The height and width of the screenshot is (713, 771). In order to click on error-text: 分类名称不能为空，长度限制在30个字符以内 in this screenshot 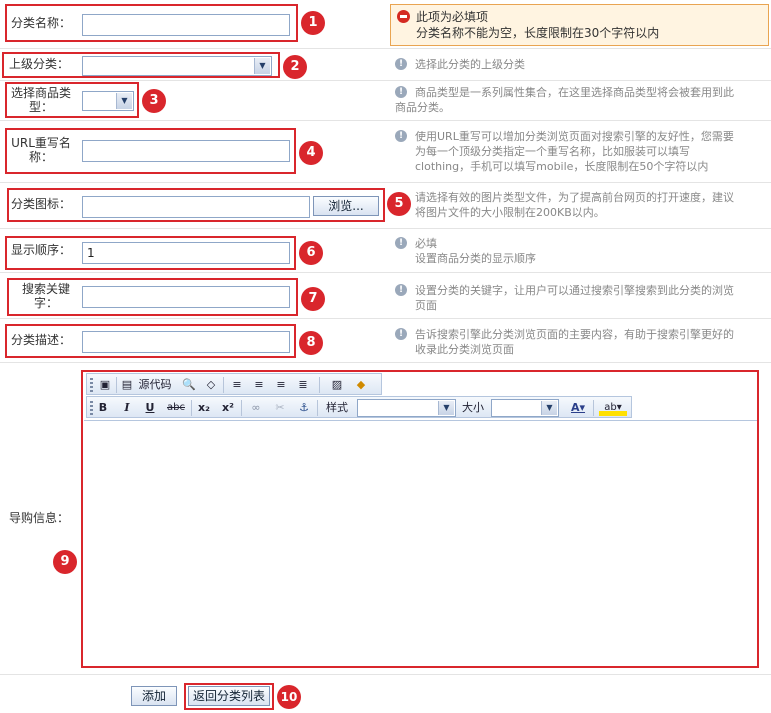, I will do `click(538, 33)`.